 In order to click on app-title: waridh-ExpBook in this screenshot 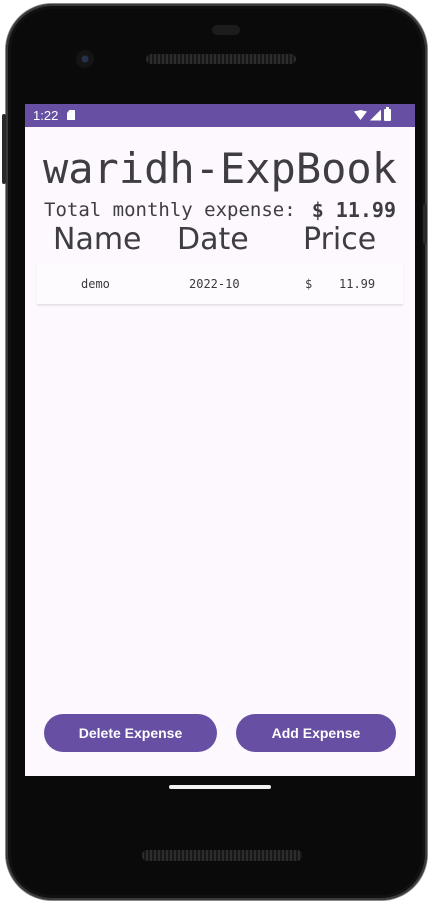, I will do `click(219, 168)`.